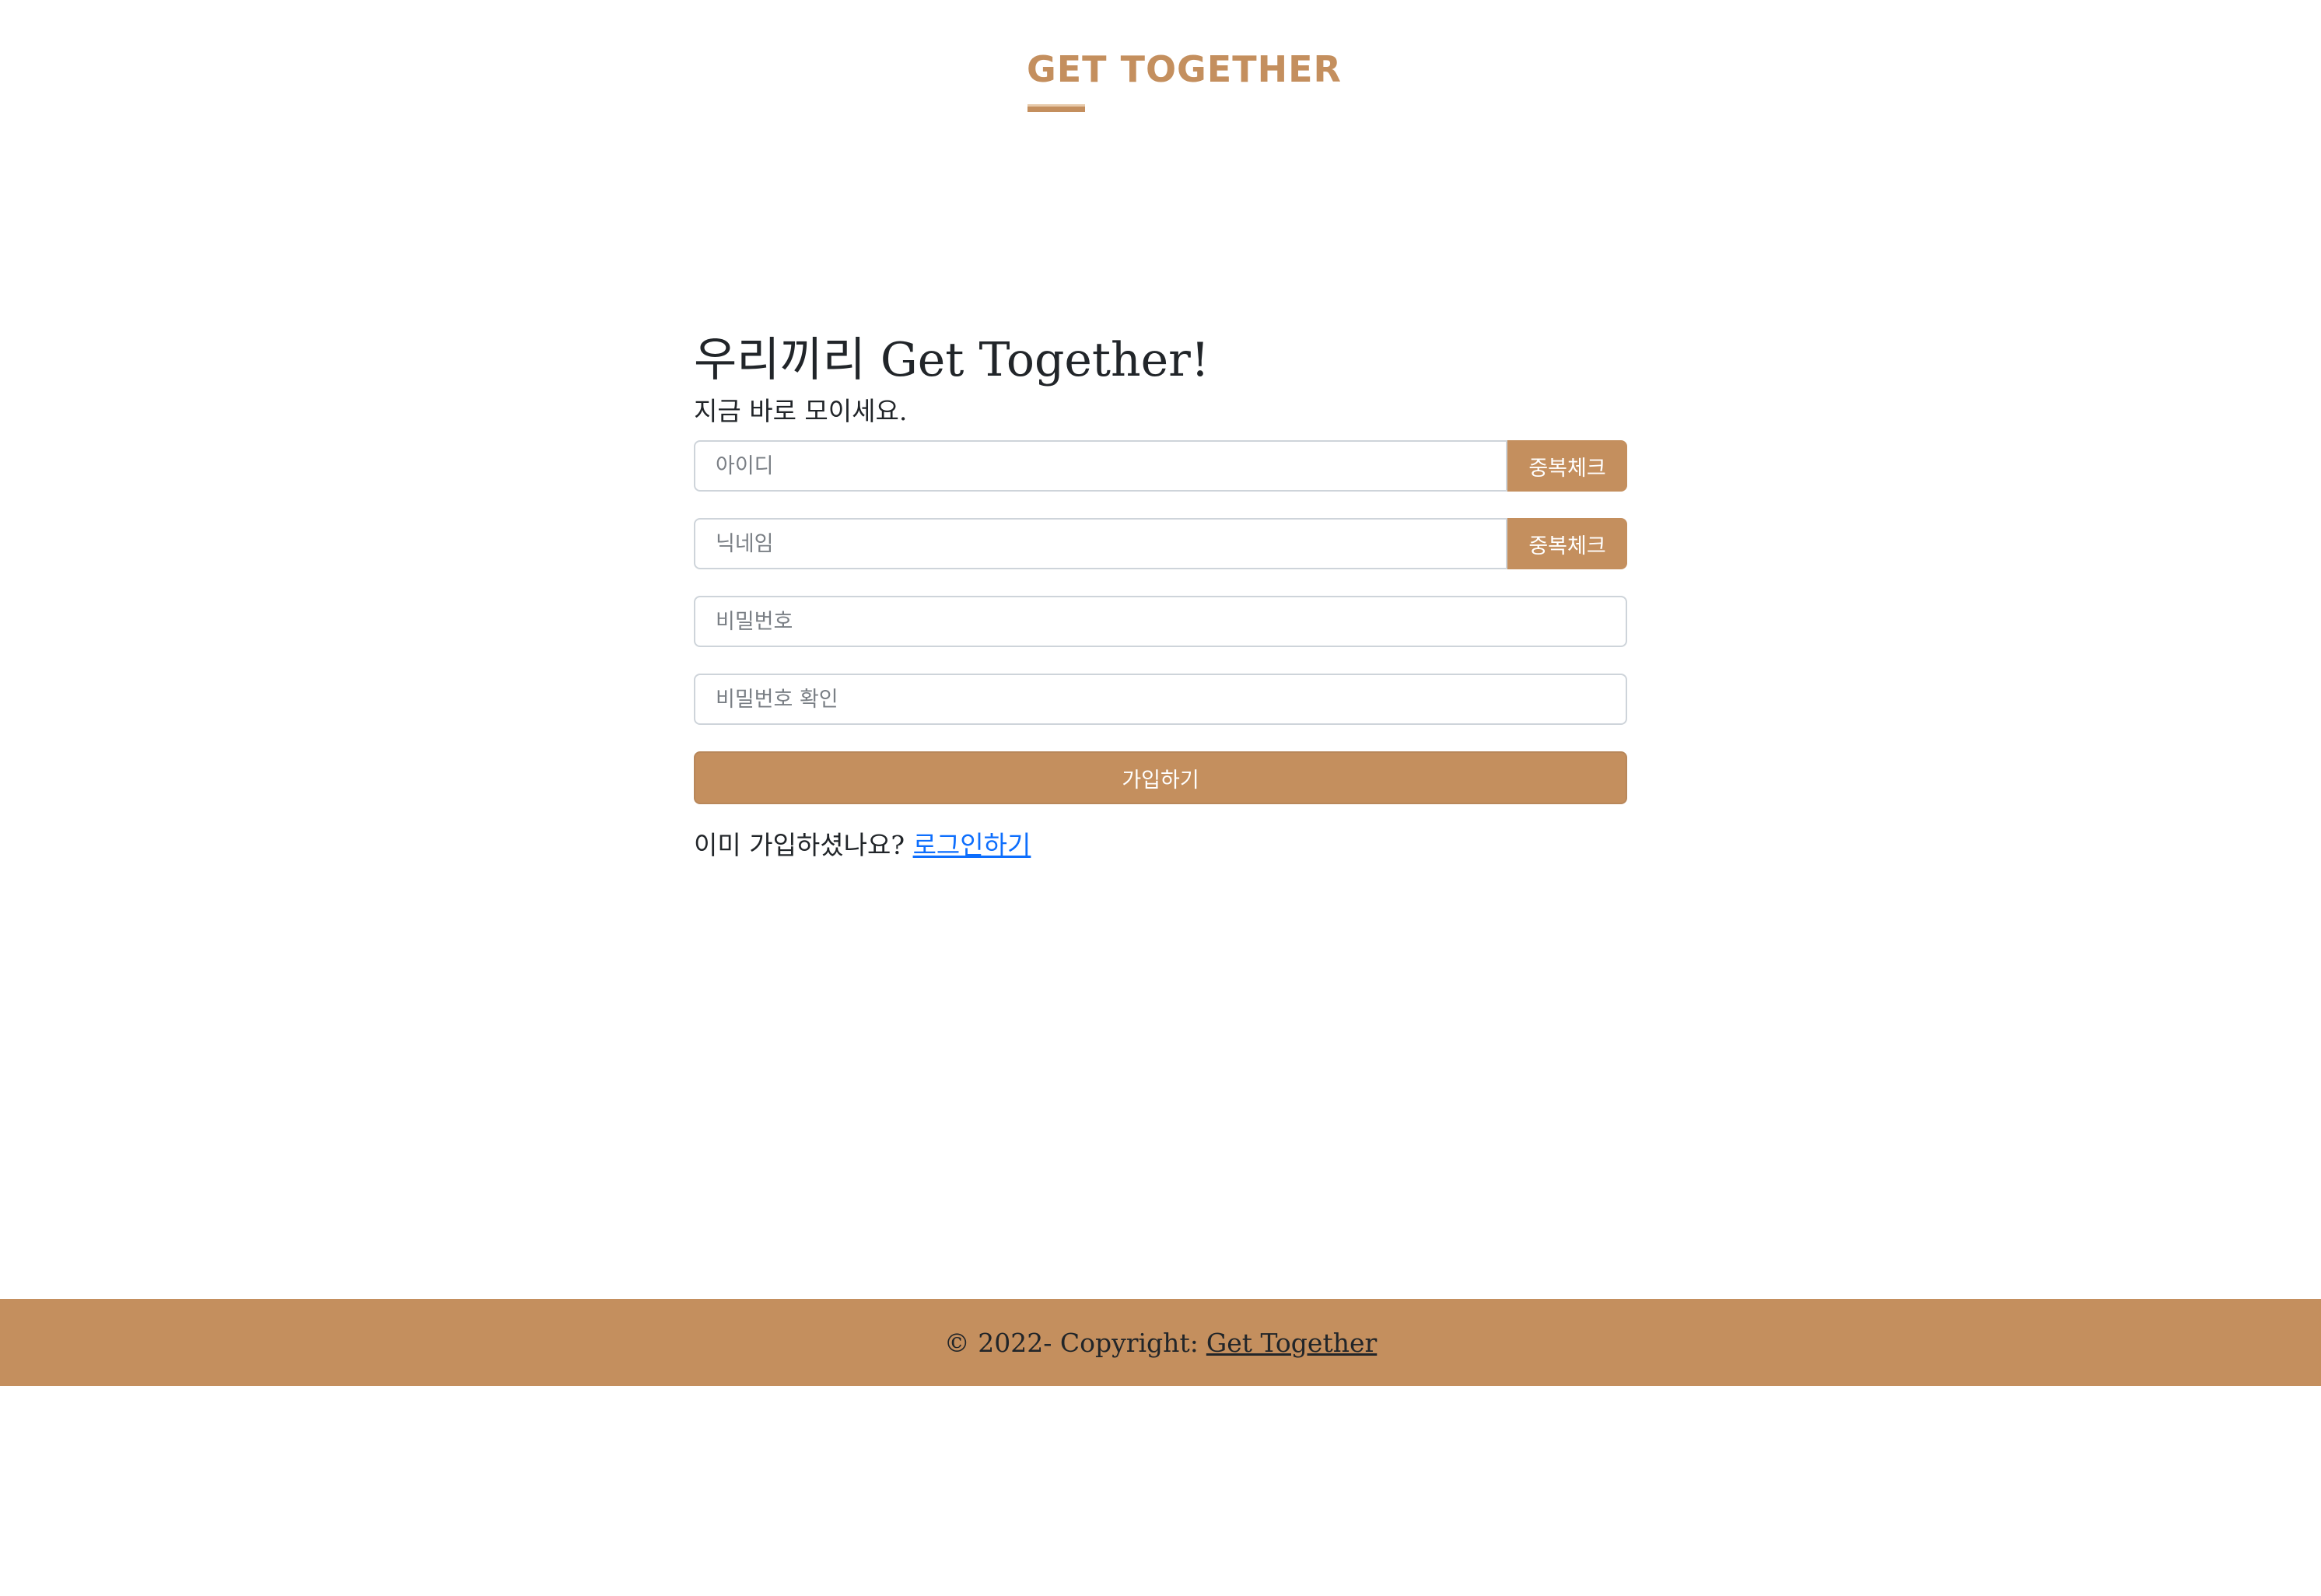  What do you see at coordinates (1160, 846) in the screenshot?
I see `login-prompt-line: 이미 가입하셨나요? 로그인하기` at bounding box center [1160, 846].